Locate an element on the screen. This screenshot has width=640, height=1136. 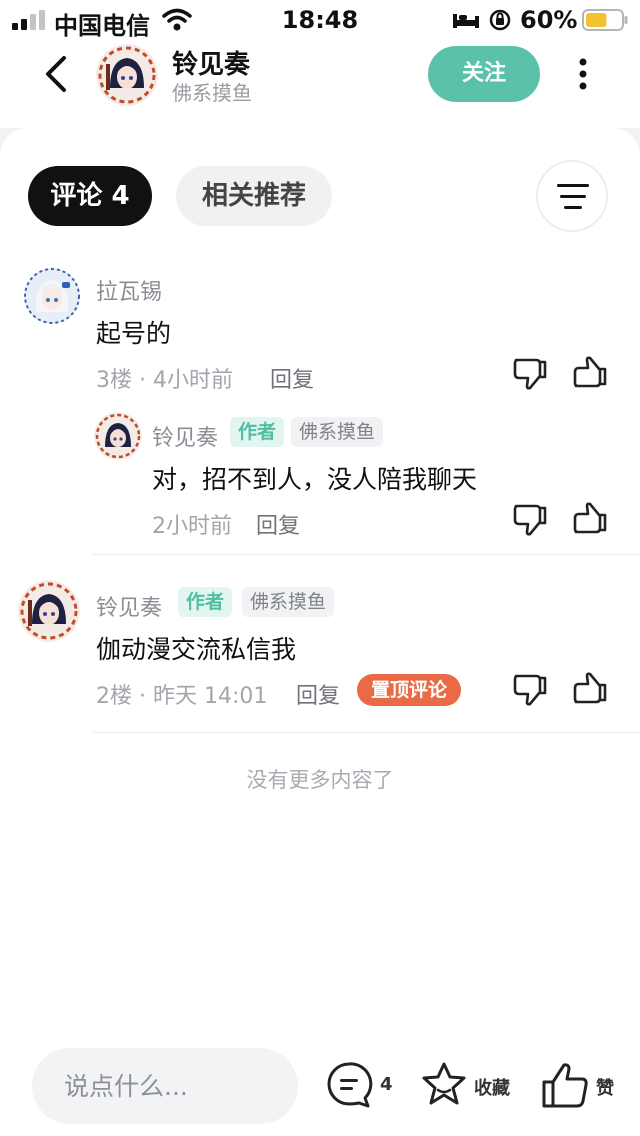
end-of-list-text: 没有更多内容了 is located at coordinates (320, 780).